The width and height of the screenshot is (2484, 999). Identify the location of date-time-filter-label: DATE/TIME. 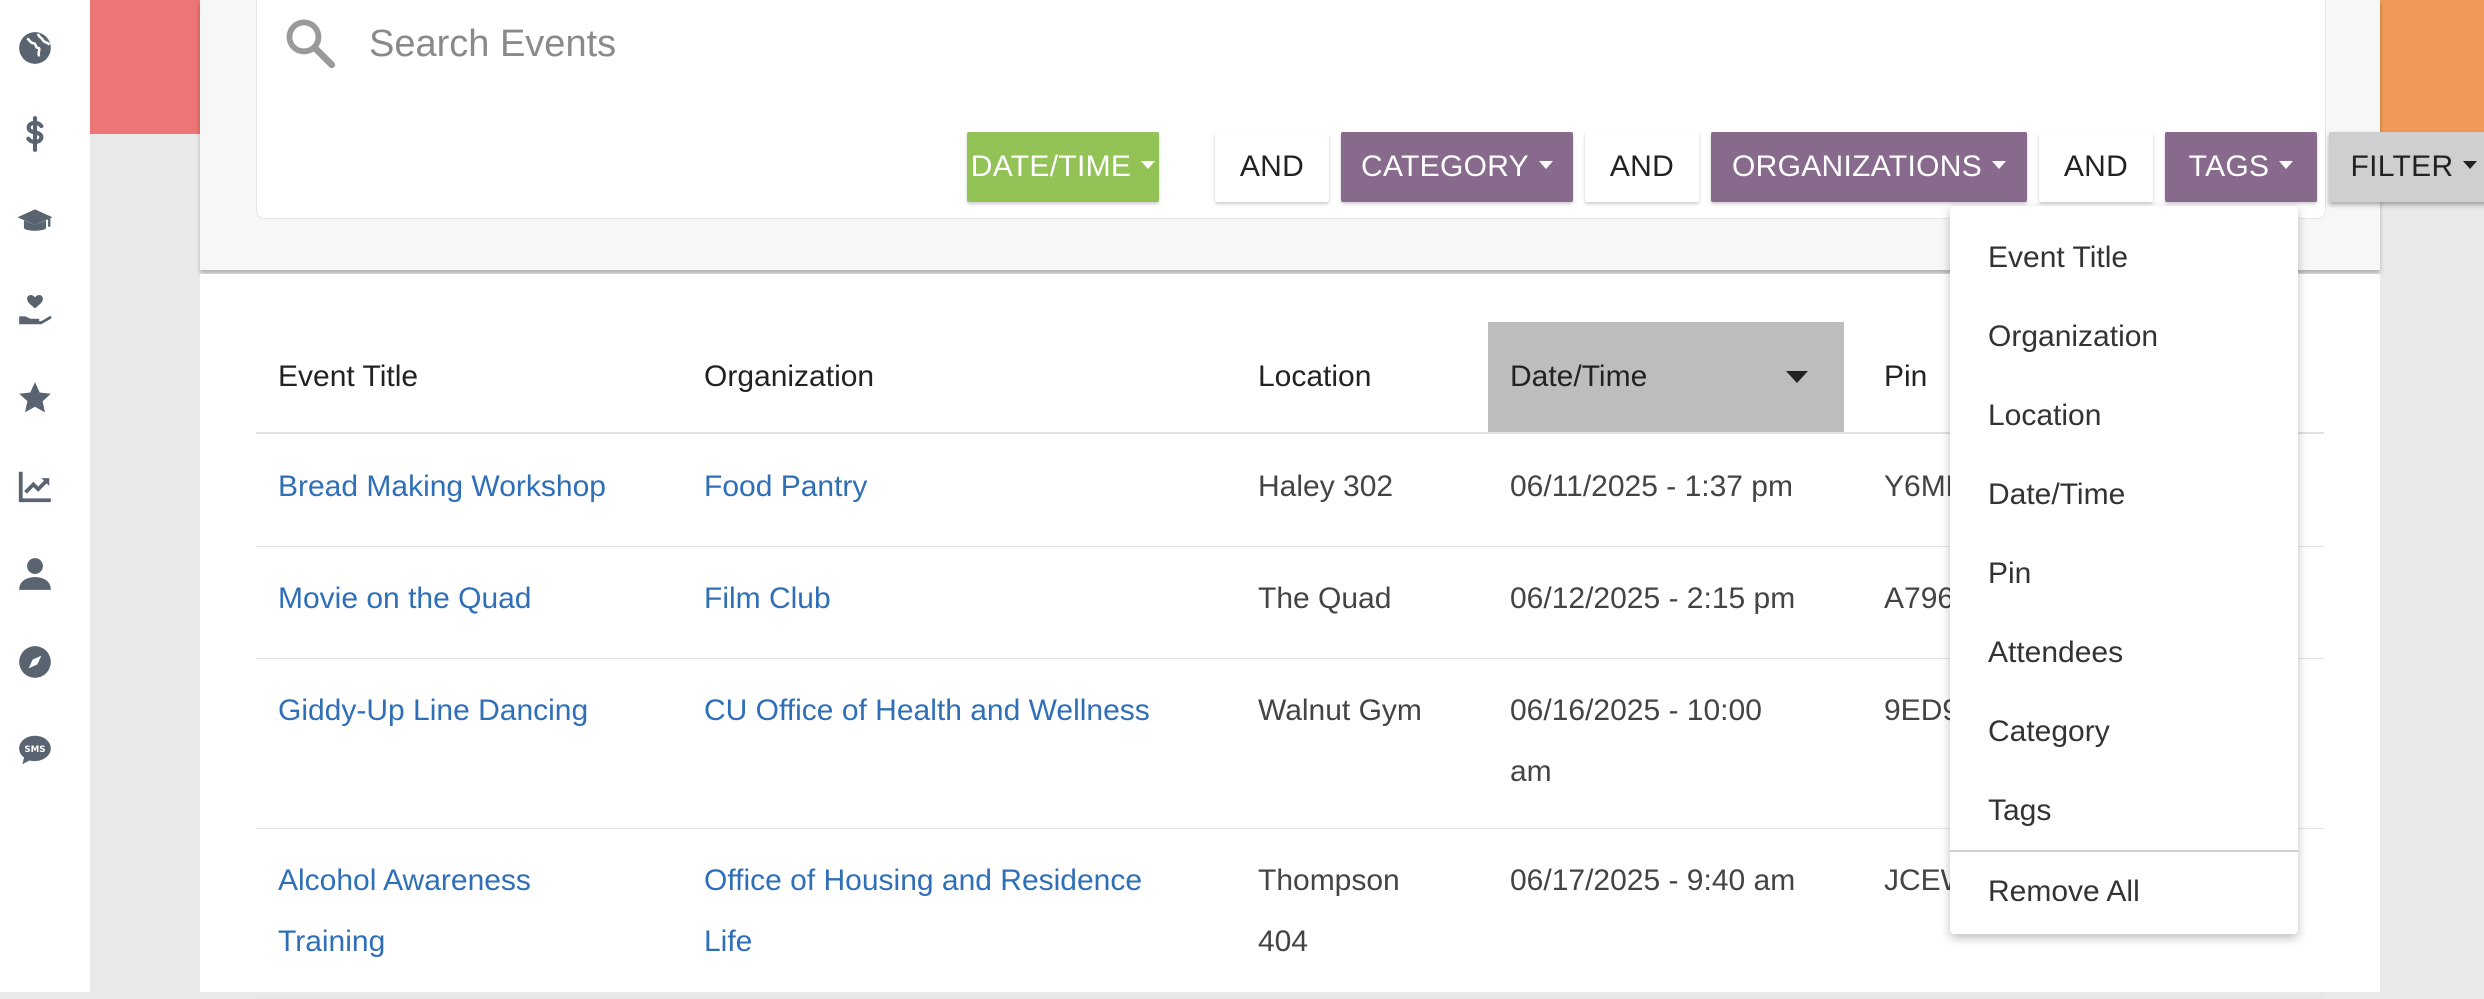
(1051, 166).